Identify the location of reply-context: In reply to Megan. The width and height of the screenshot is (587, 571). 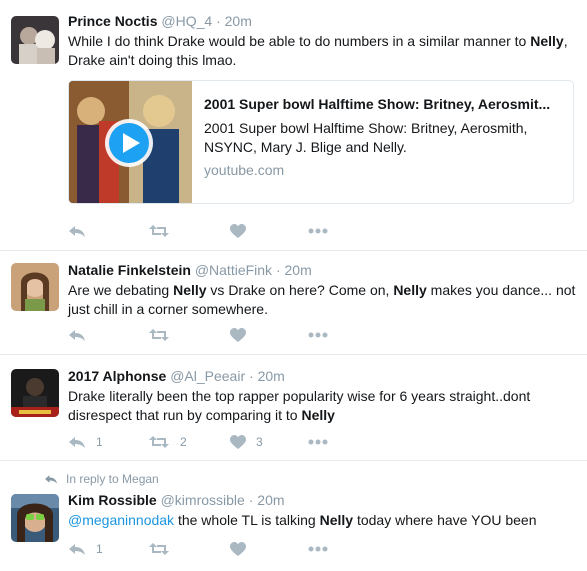
(101, 479).